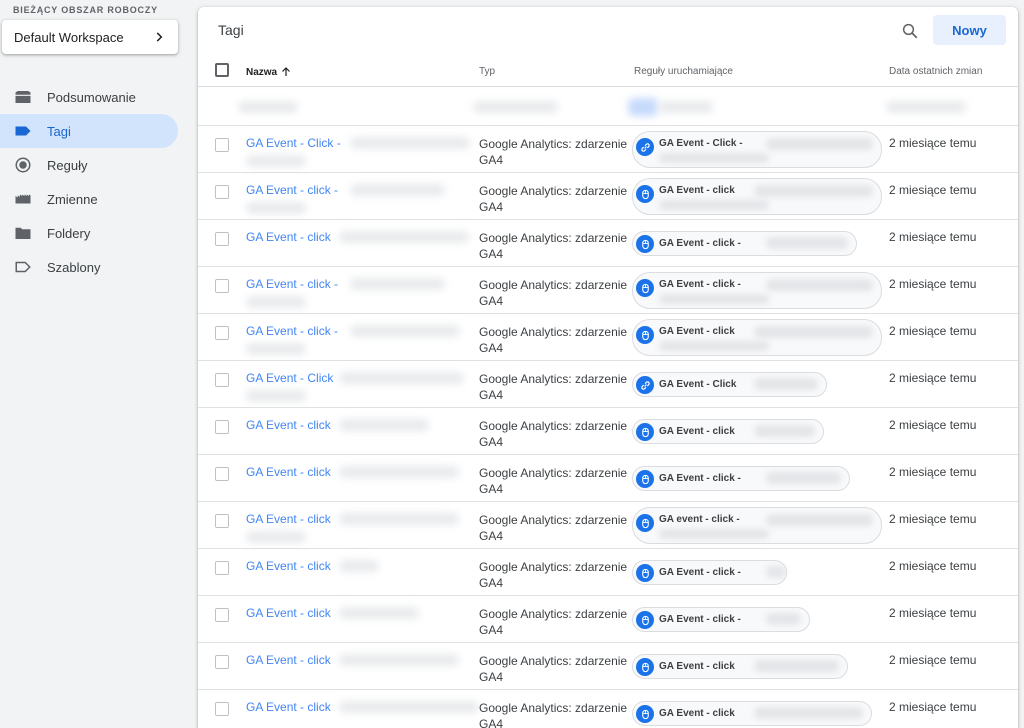  What do you see at coordinates (269, 72) in the screenshot?
I see `column-header-name: Nazwa` at bounding box center [269, 72].